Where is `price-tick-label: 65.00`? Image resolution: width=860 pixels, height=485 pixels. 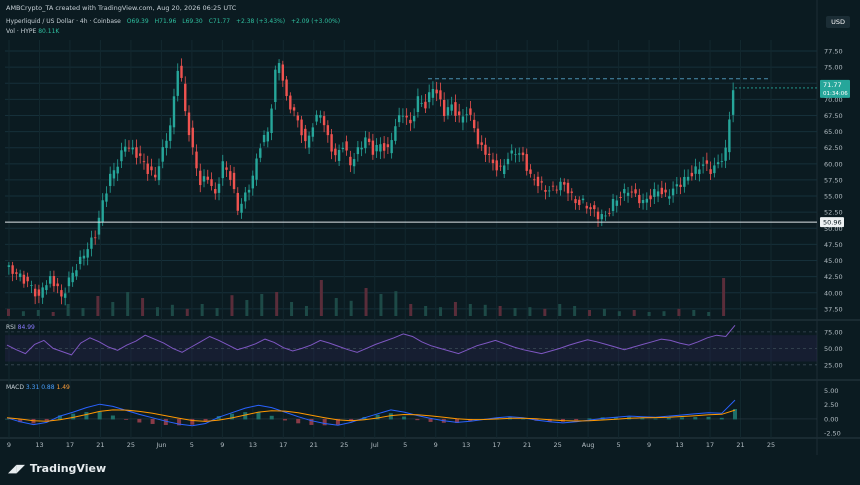
price-tick-label: 65.00 is located at coordinates (833, 132).